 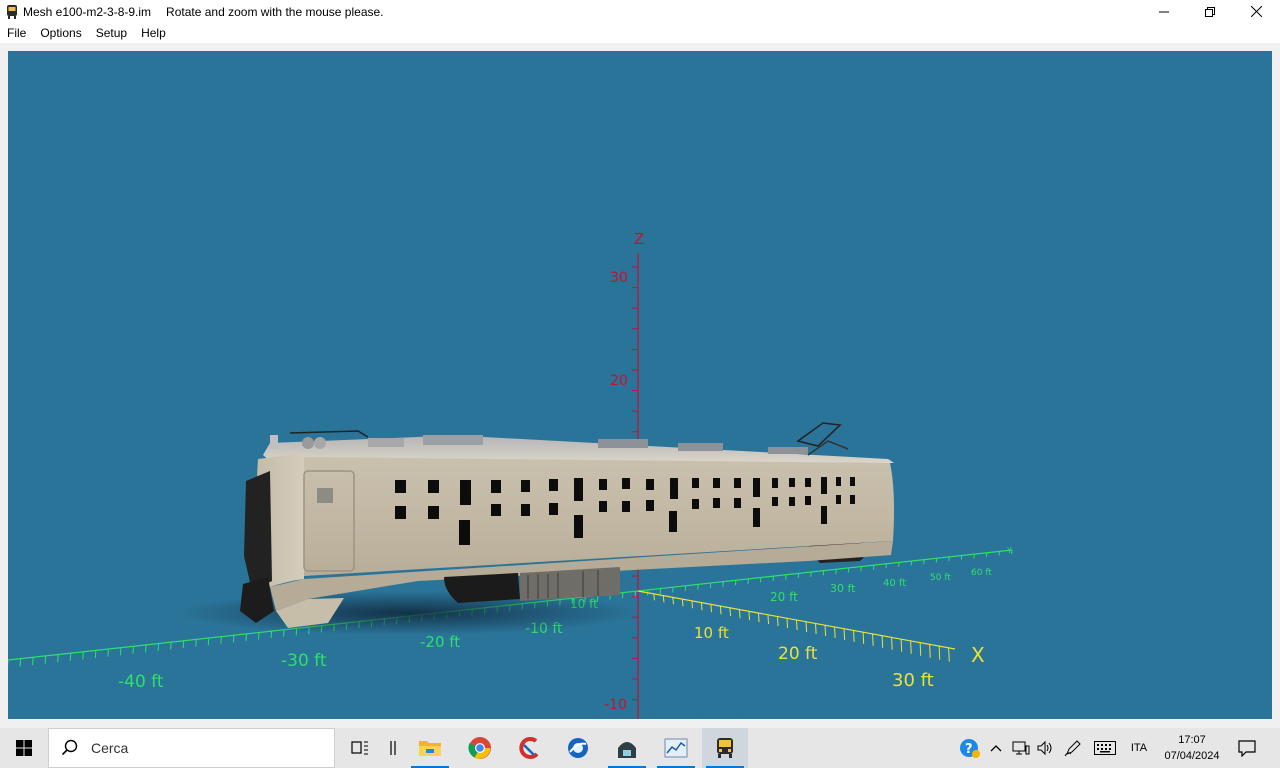 I want to click on start-button, so click(x=24, y=748).